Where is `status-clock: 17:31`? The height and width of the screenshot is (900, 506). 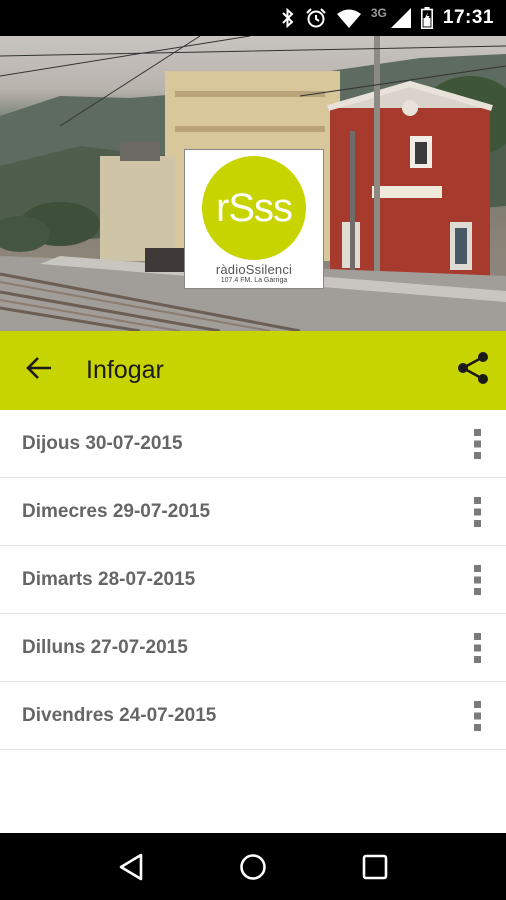 status-clock: 17:31 is located at coordinates (468, 17).